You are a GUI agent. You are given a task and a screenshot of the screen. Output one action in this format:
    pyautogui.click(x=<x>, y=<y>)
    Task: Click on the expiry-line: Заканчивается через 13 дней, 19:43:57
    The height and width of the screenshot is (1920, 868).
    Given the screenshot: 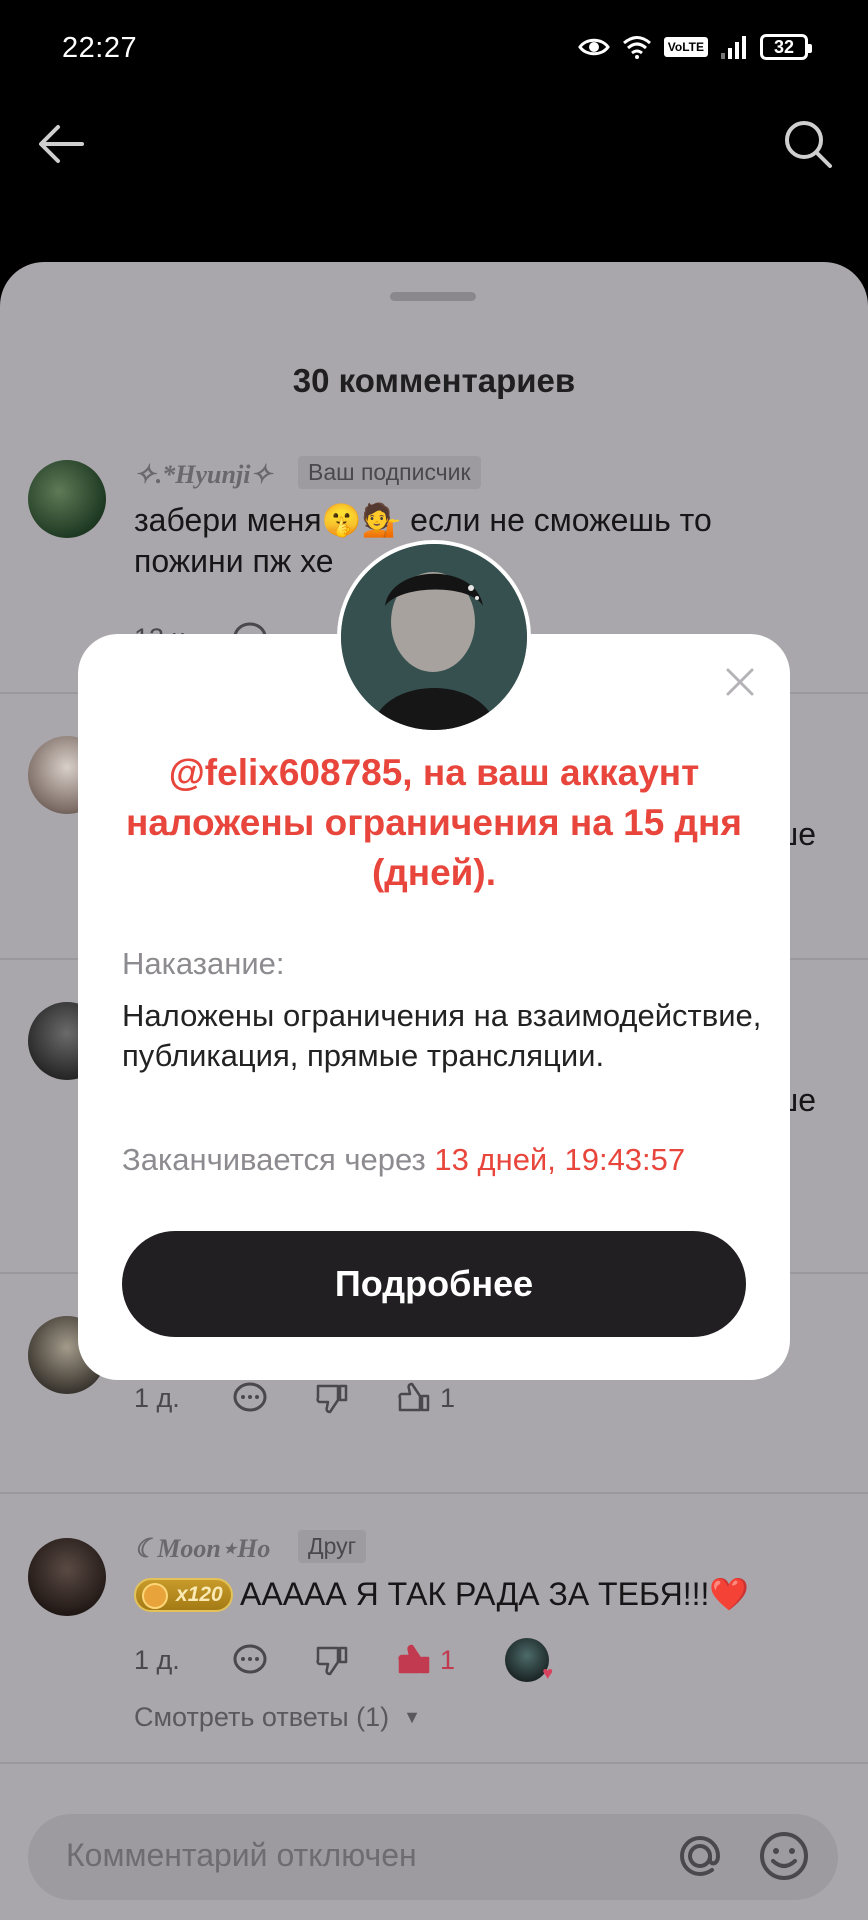 What is the action you would take?
    pyautogui.click(x=403, y=1160)
    